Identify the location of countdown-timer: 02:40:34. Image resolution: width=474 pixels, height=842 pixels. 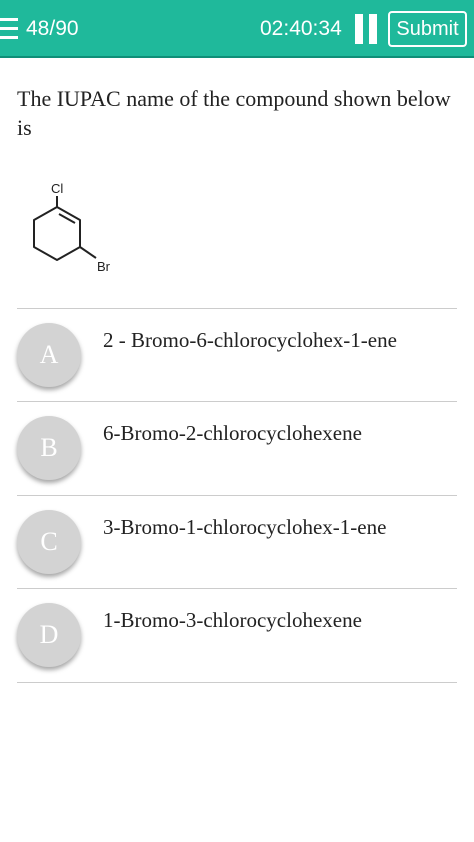
(301, 28).